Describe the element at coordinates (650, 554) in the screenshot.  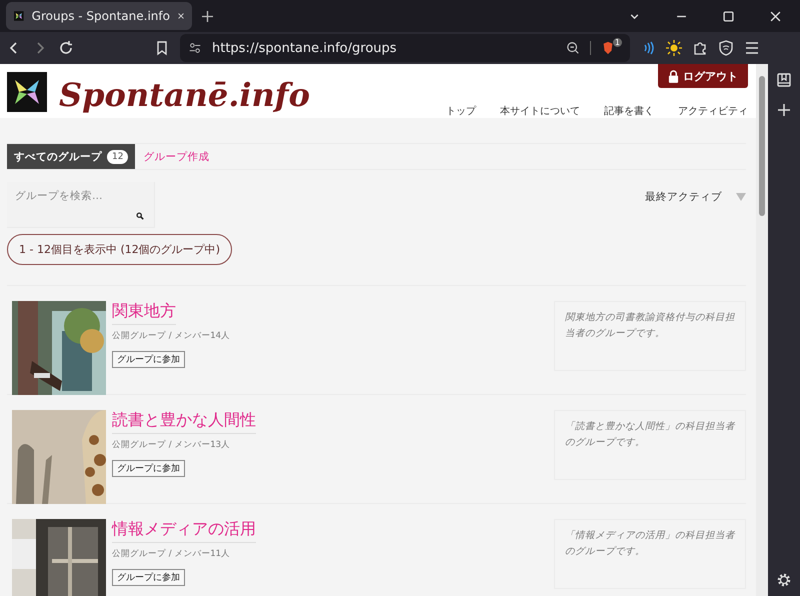
I see `group-description: 「情報メディアの活用」の科目担当者のグループです。` at that location.